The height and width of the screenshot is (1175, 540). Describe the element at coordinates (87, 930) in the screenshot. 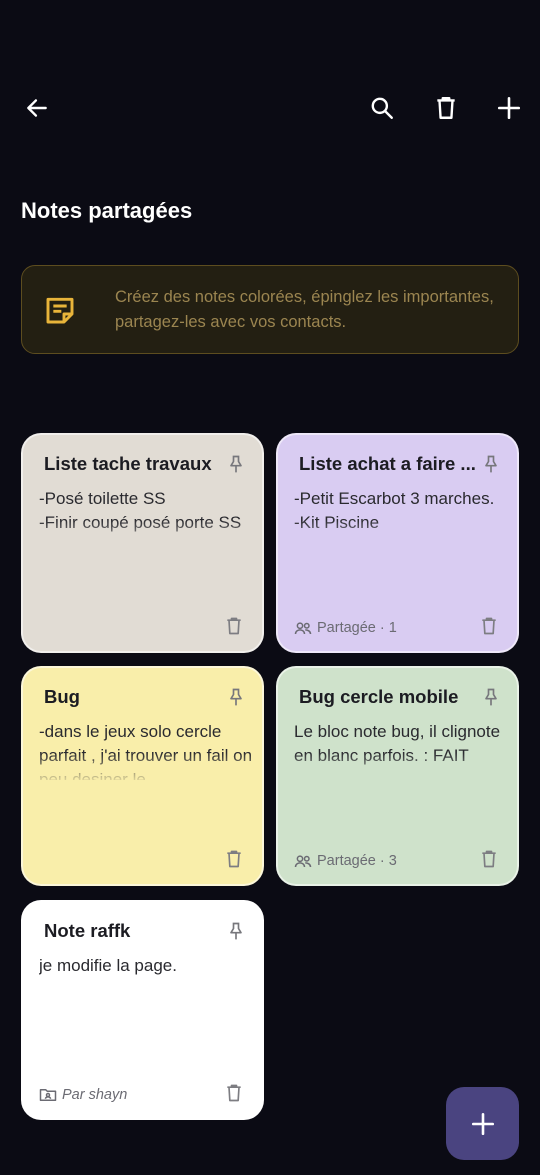

I see `note-title: Note raffk` at that location.